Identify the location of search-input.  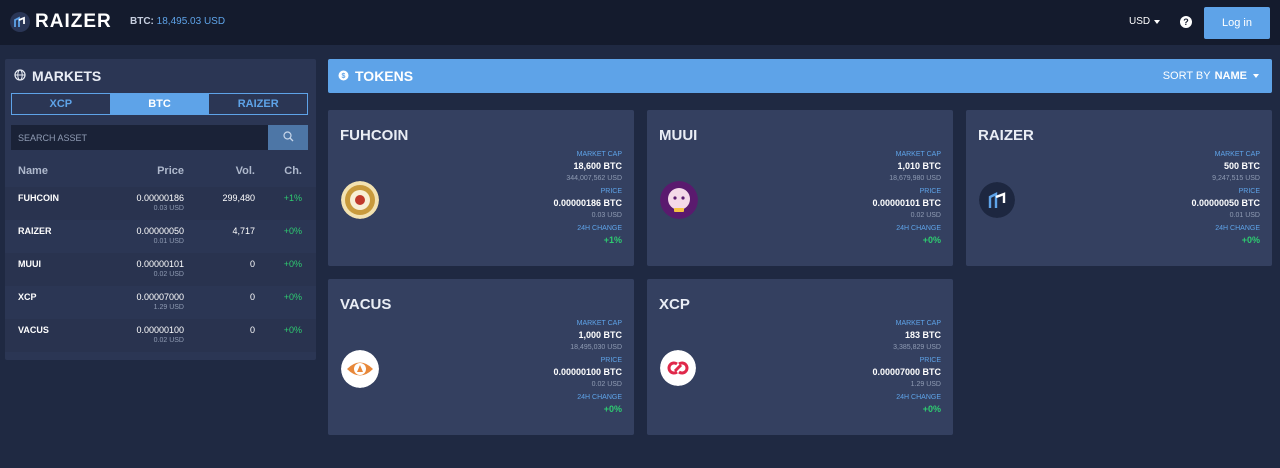
(139, 137).